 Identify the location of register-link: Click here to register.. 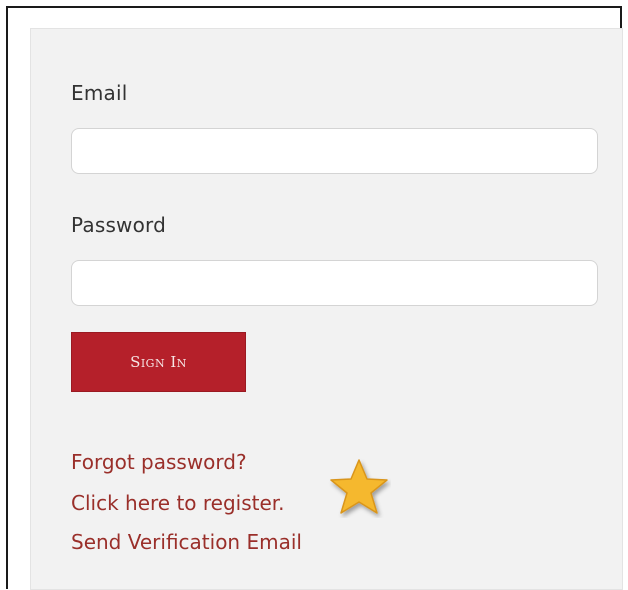
(178, 503).